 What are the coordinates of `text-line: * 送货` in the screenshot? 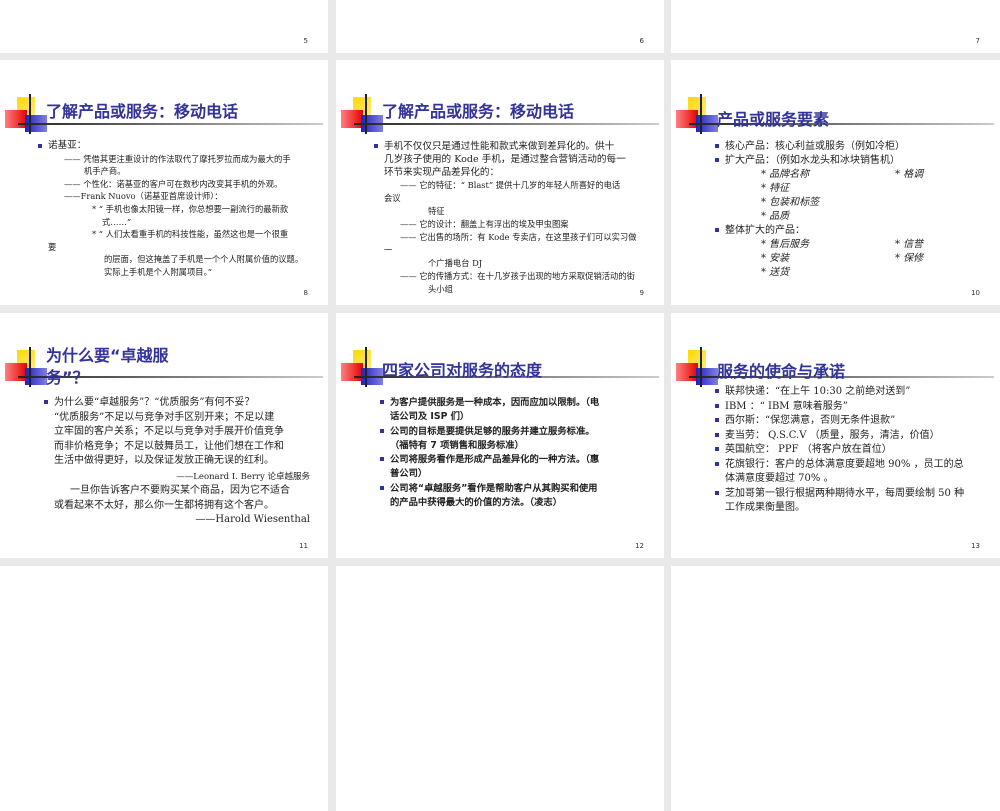 It's located at (875, 273).